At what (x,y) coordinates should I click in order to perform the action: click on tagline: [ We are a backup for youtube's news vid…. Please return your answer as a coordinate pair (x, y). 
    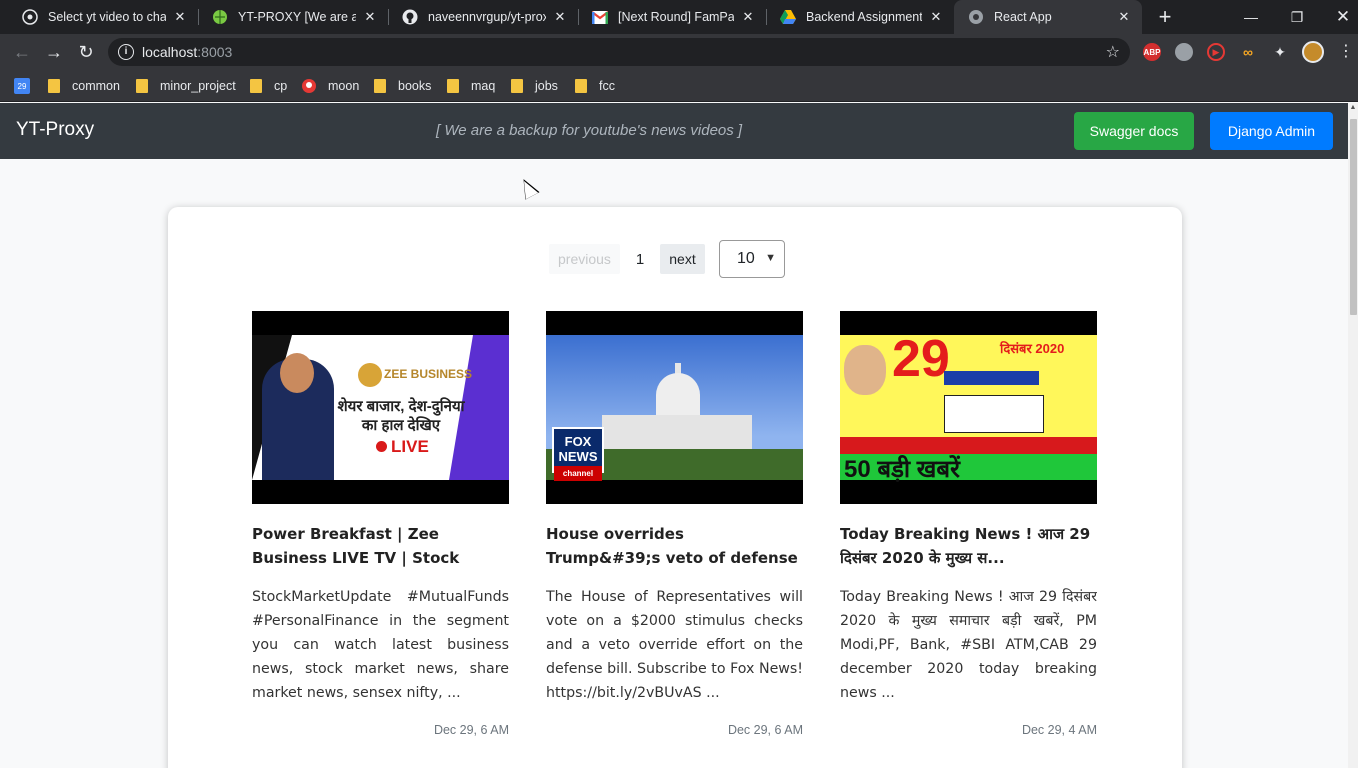
    Looking at the image, I should click on (589, 130).